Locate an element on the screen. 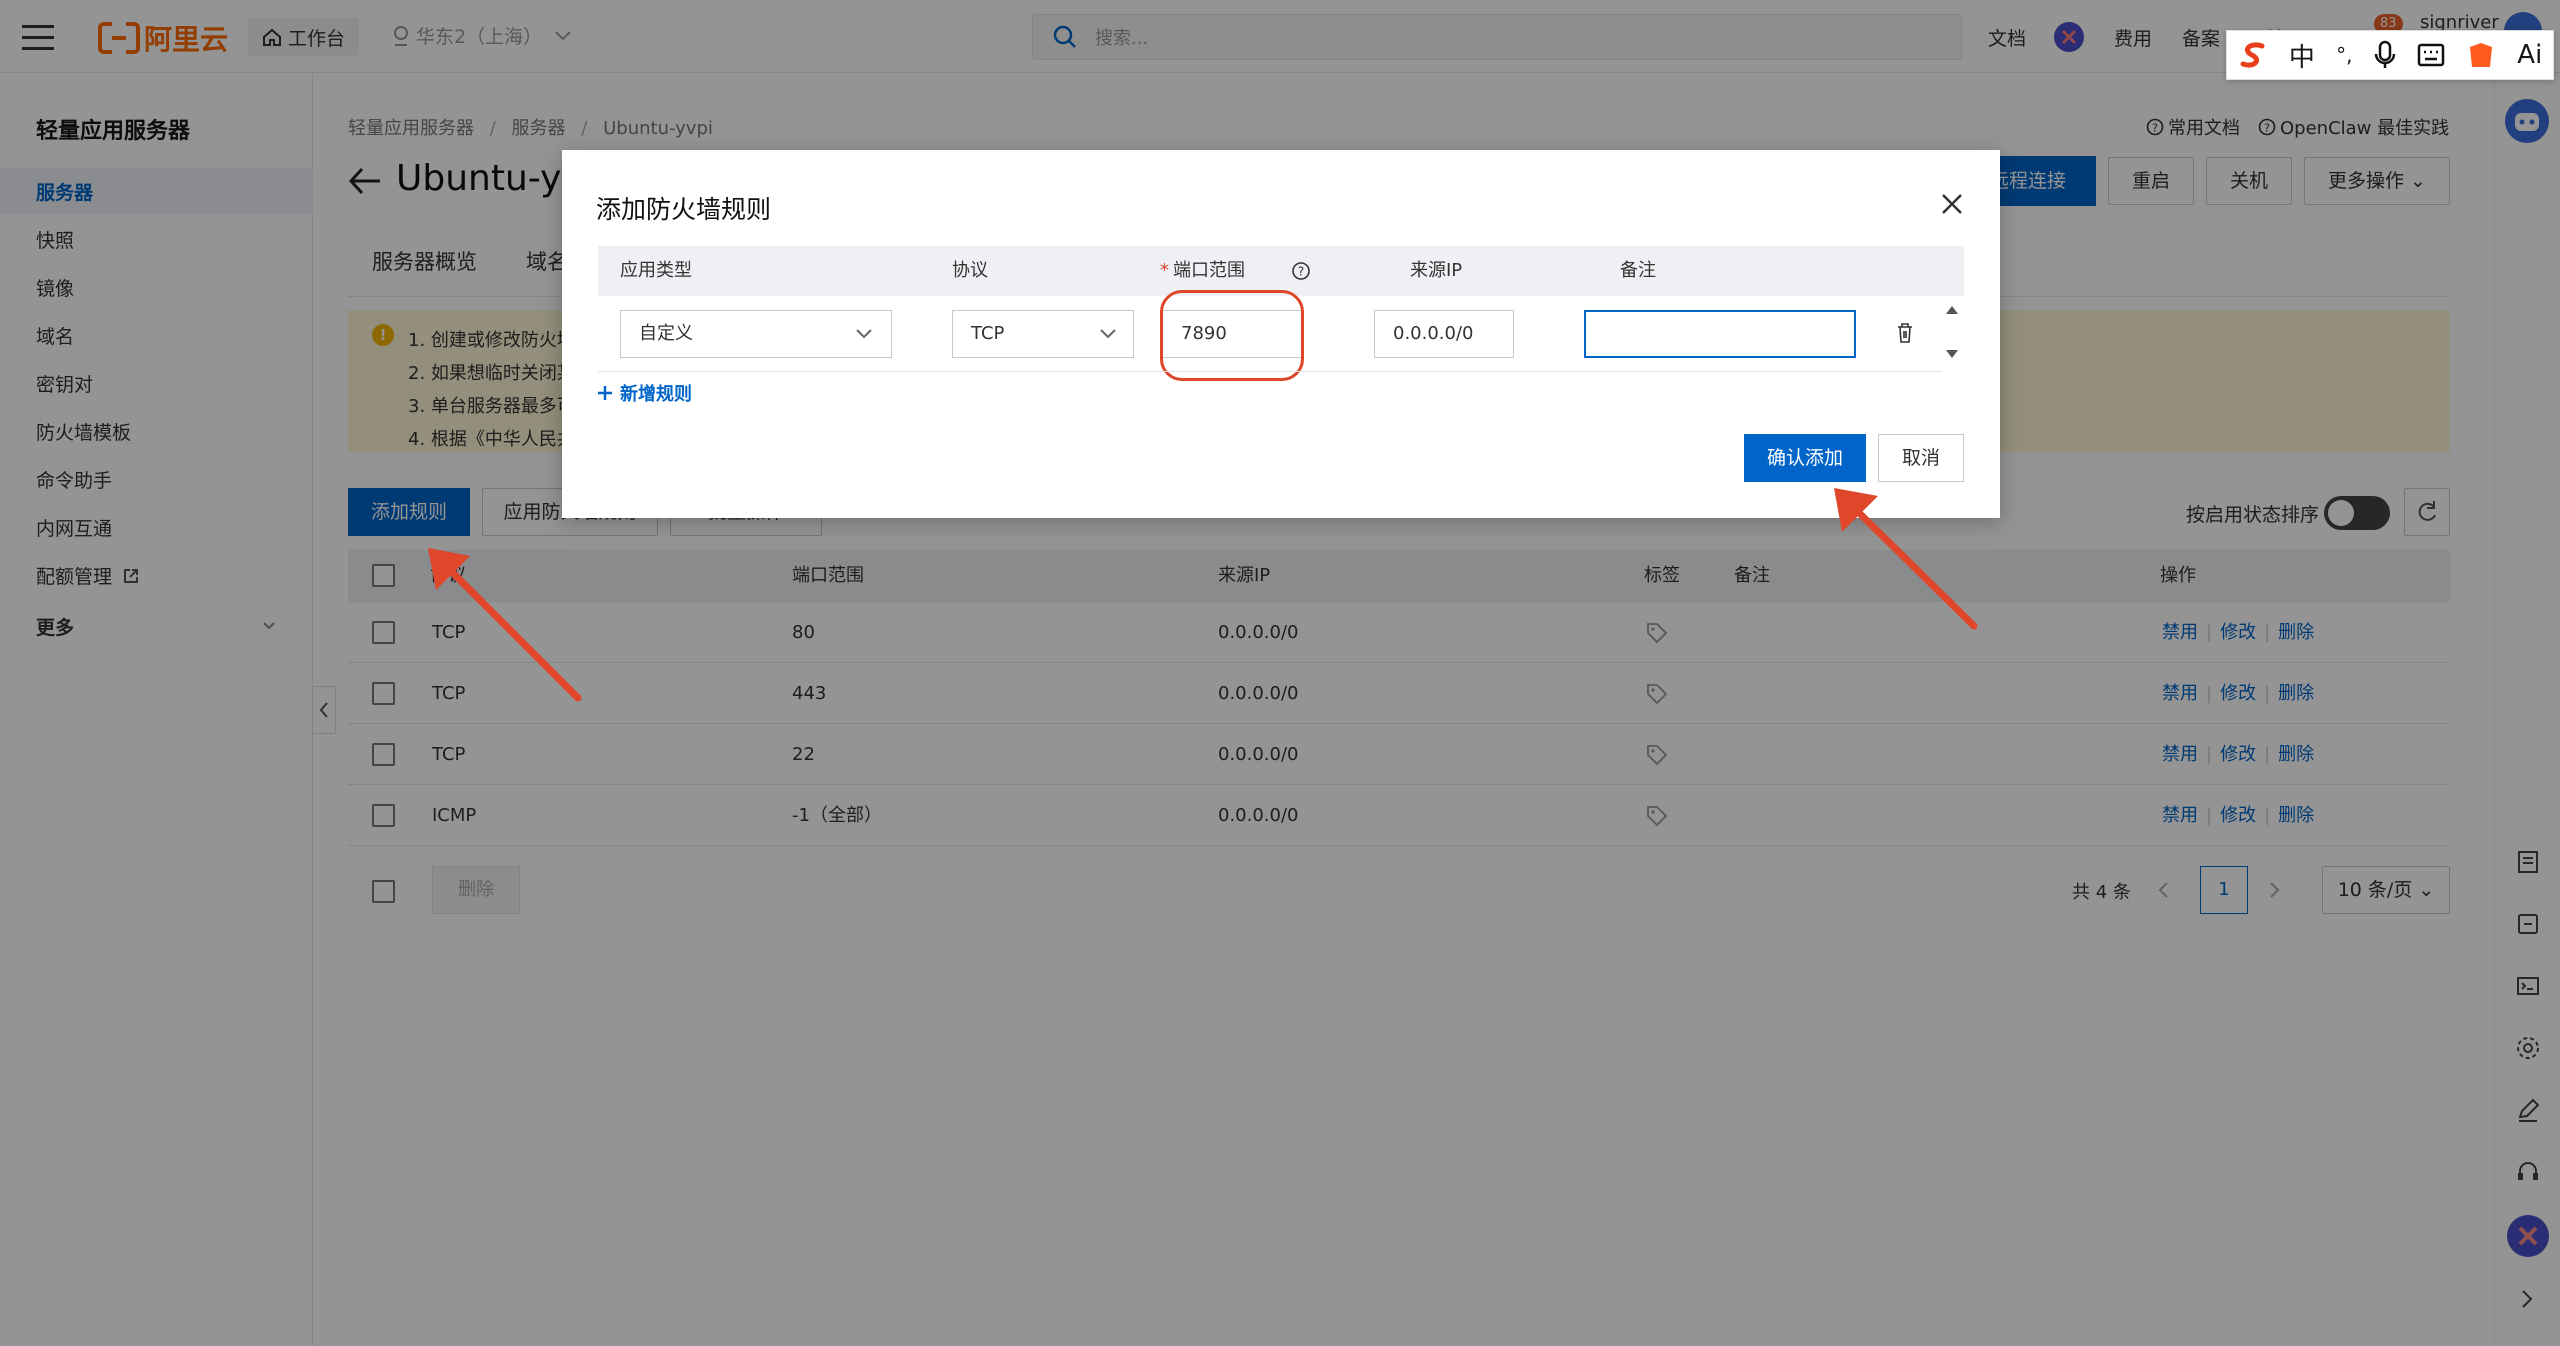 The image size is (2560, 1346). ime-ai: Ai is located at coordinates (2529, 55).